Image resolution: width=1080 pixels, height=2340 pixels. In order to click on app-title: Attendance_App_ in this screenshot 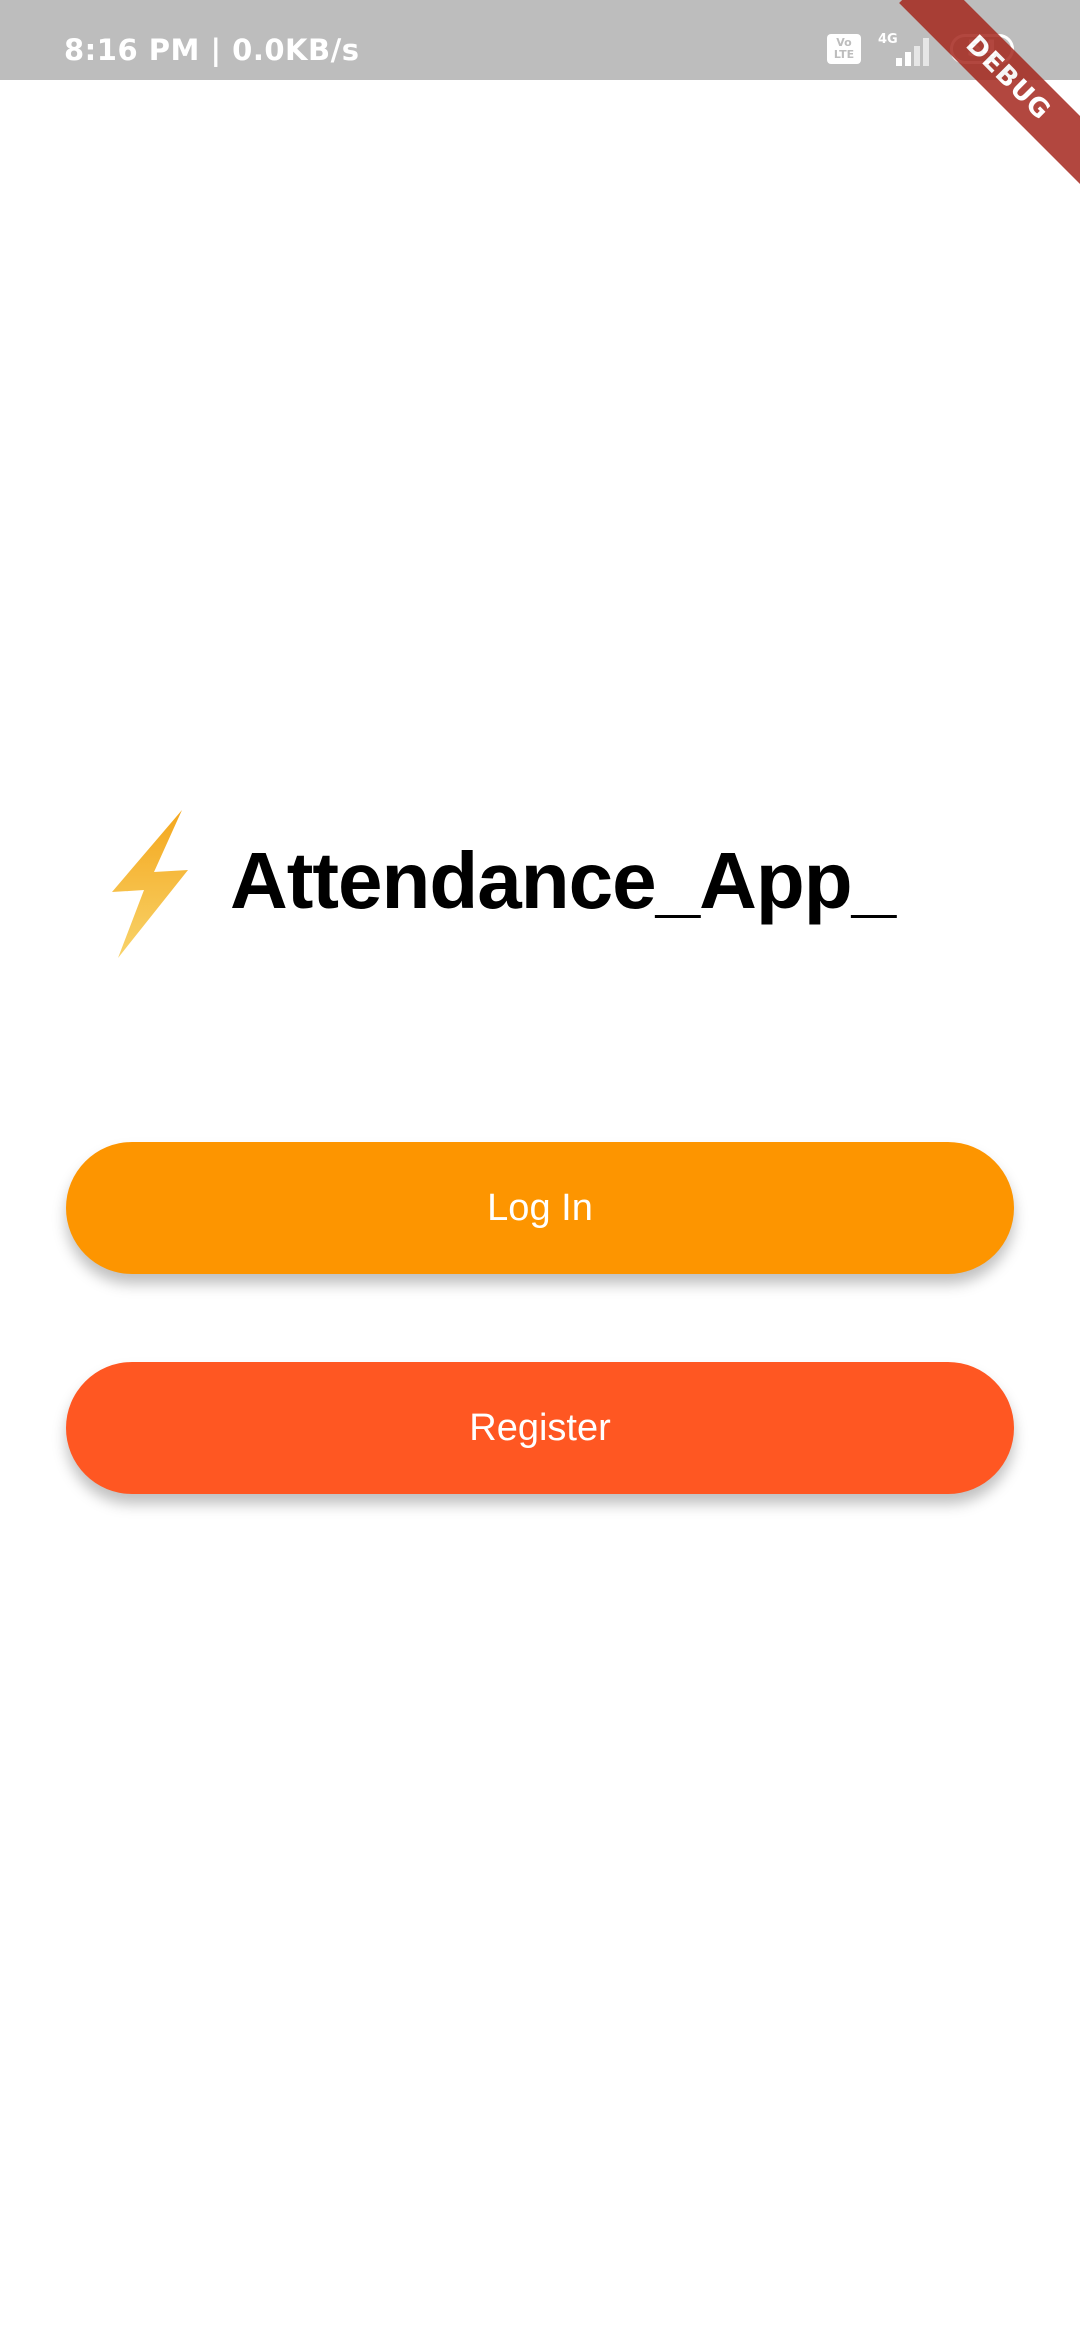, I will do `click(563, 880)`.